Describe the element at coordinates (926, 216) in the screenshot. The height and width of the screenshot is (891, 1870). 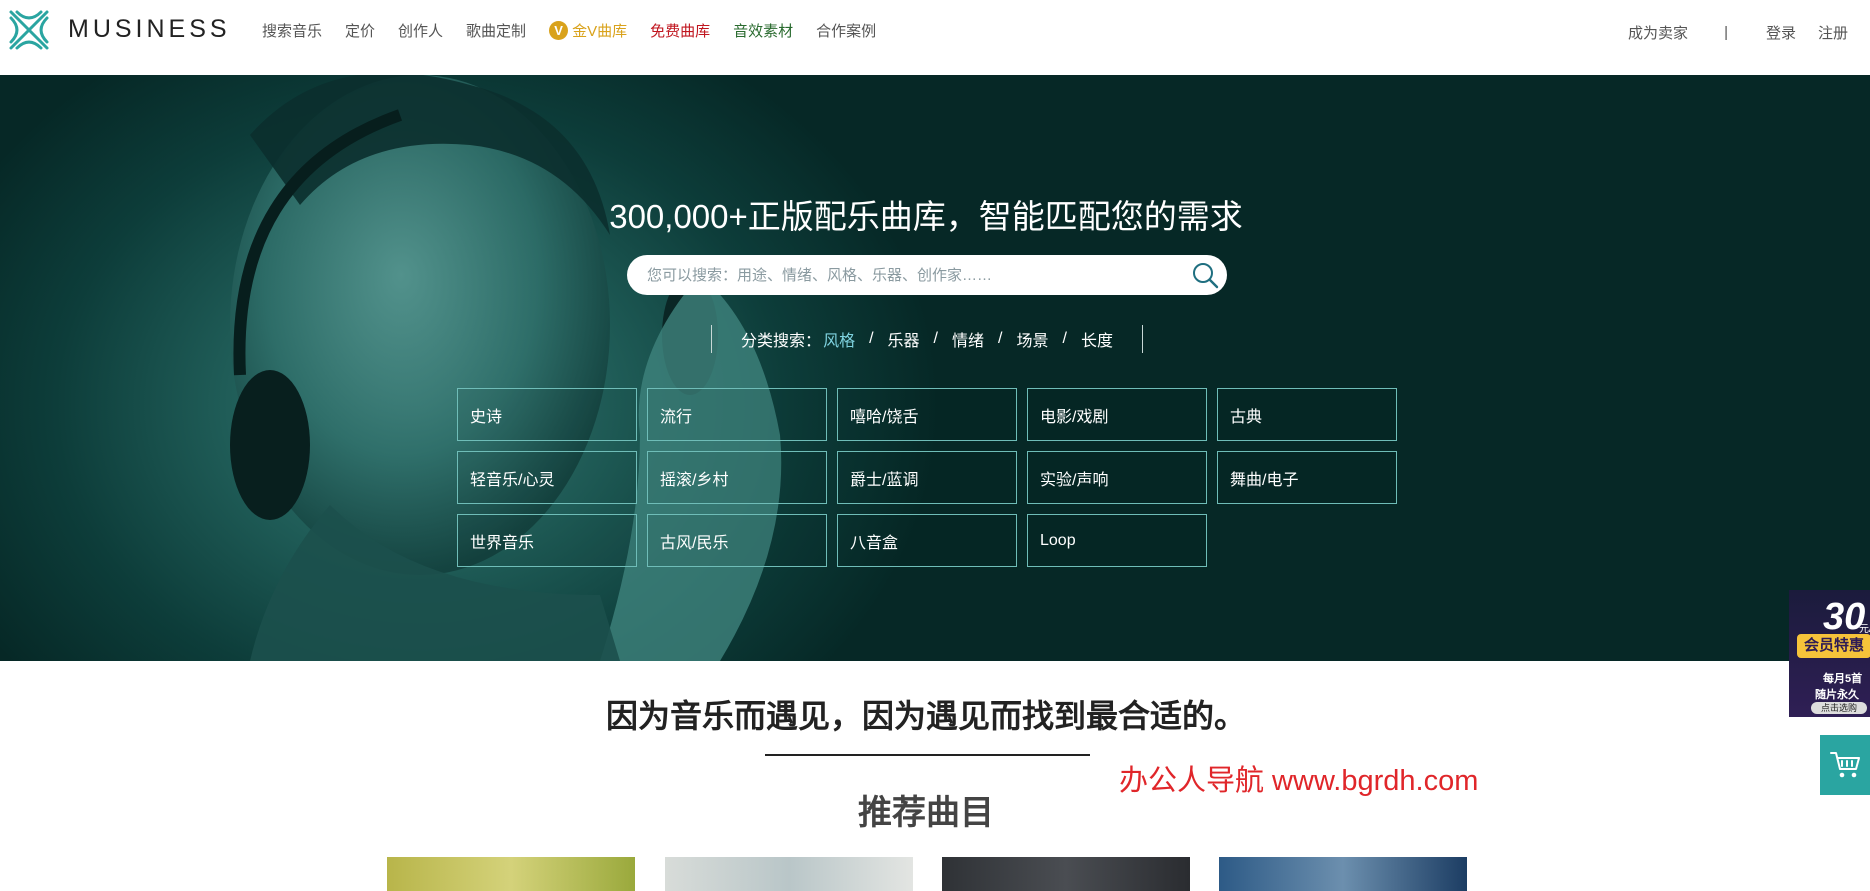
I see `hero-title: 300,000+正版配乐曲库，智能匹配您的需求` at that location.